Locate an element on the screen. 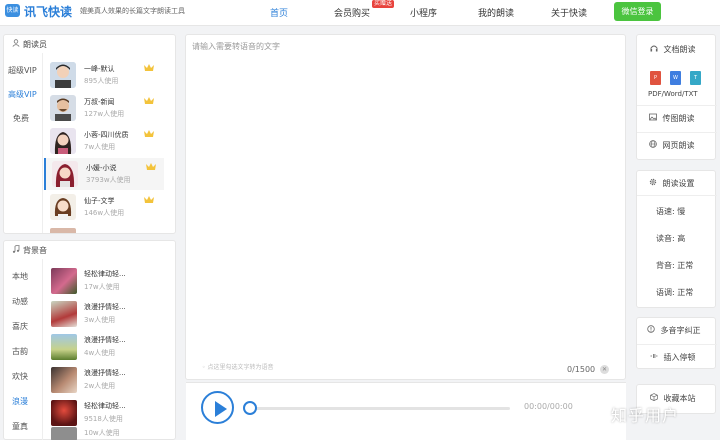 Image resolution: width=720 pixels, height=440 pixels. insert-pause-button: 插入停顿 is located at coordinates (673, 357).